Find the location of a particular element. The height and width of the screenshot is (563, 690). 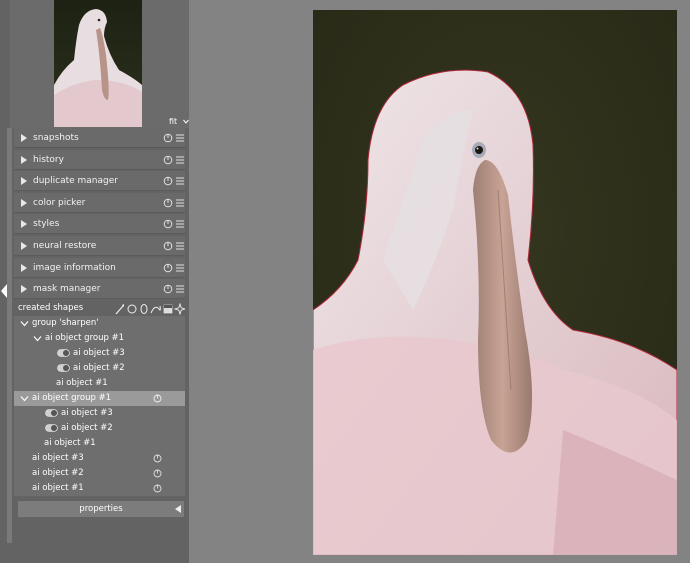

module-label: snapshots is located at coordinates (56, 138).